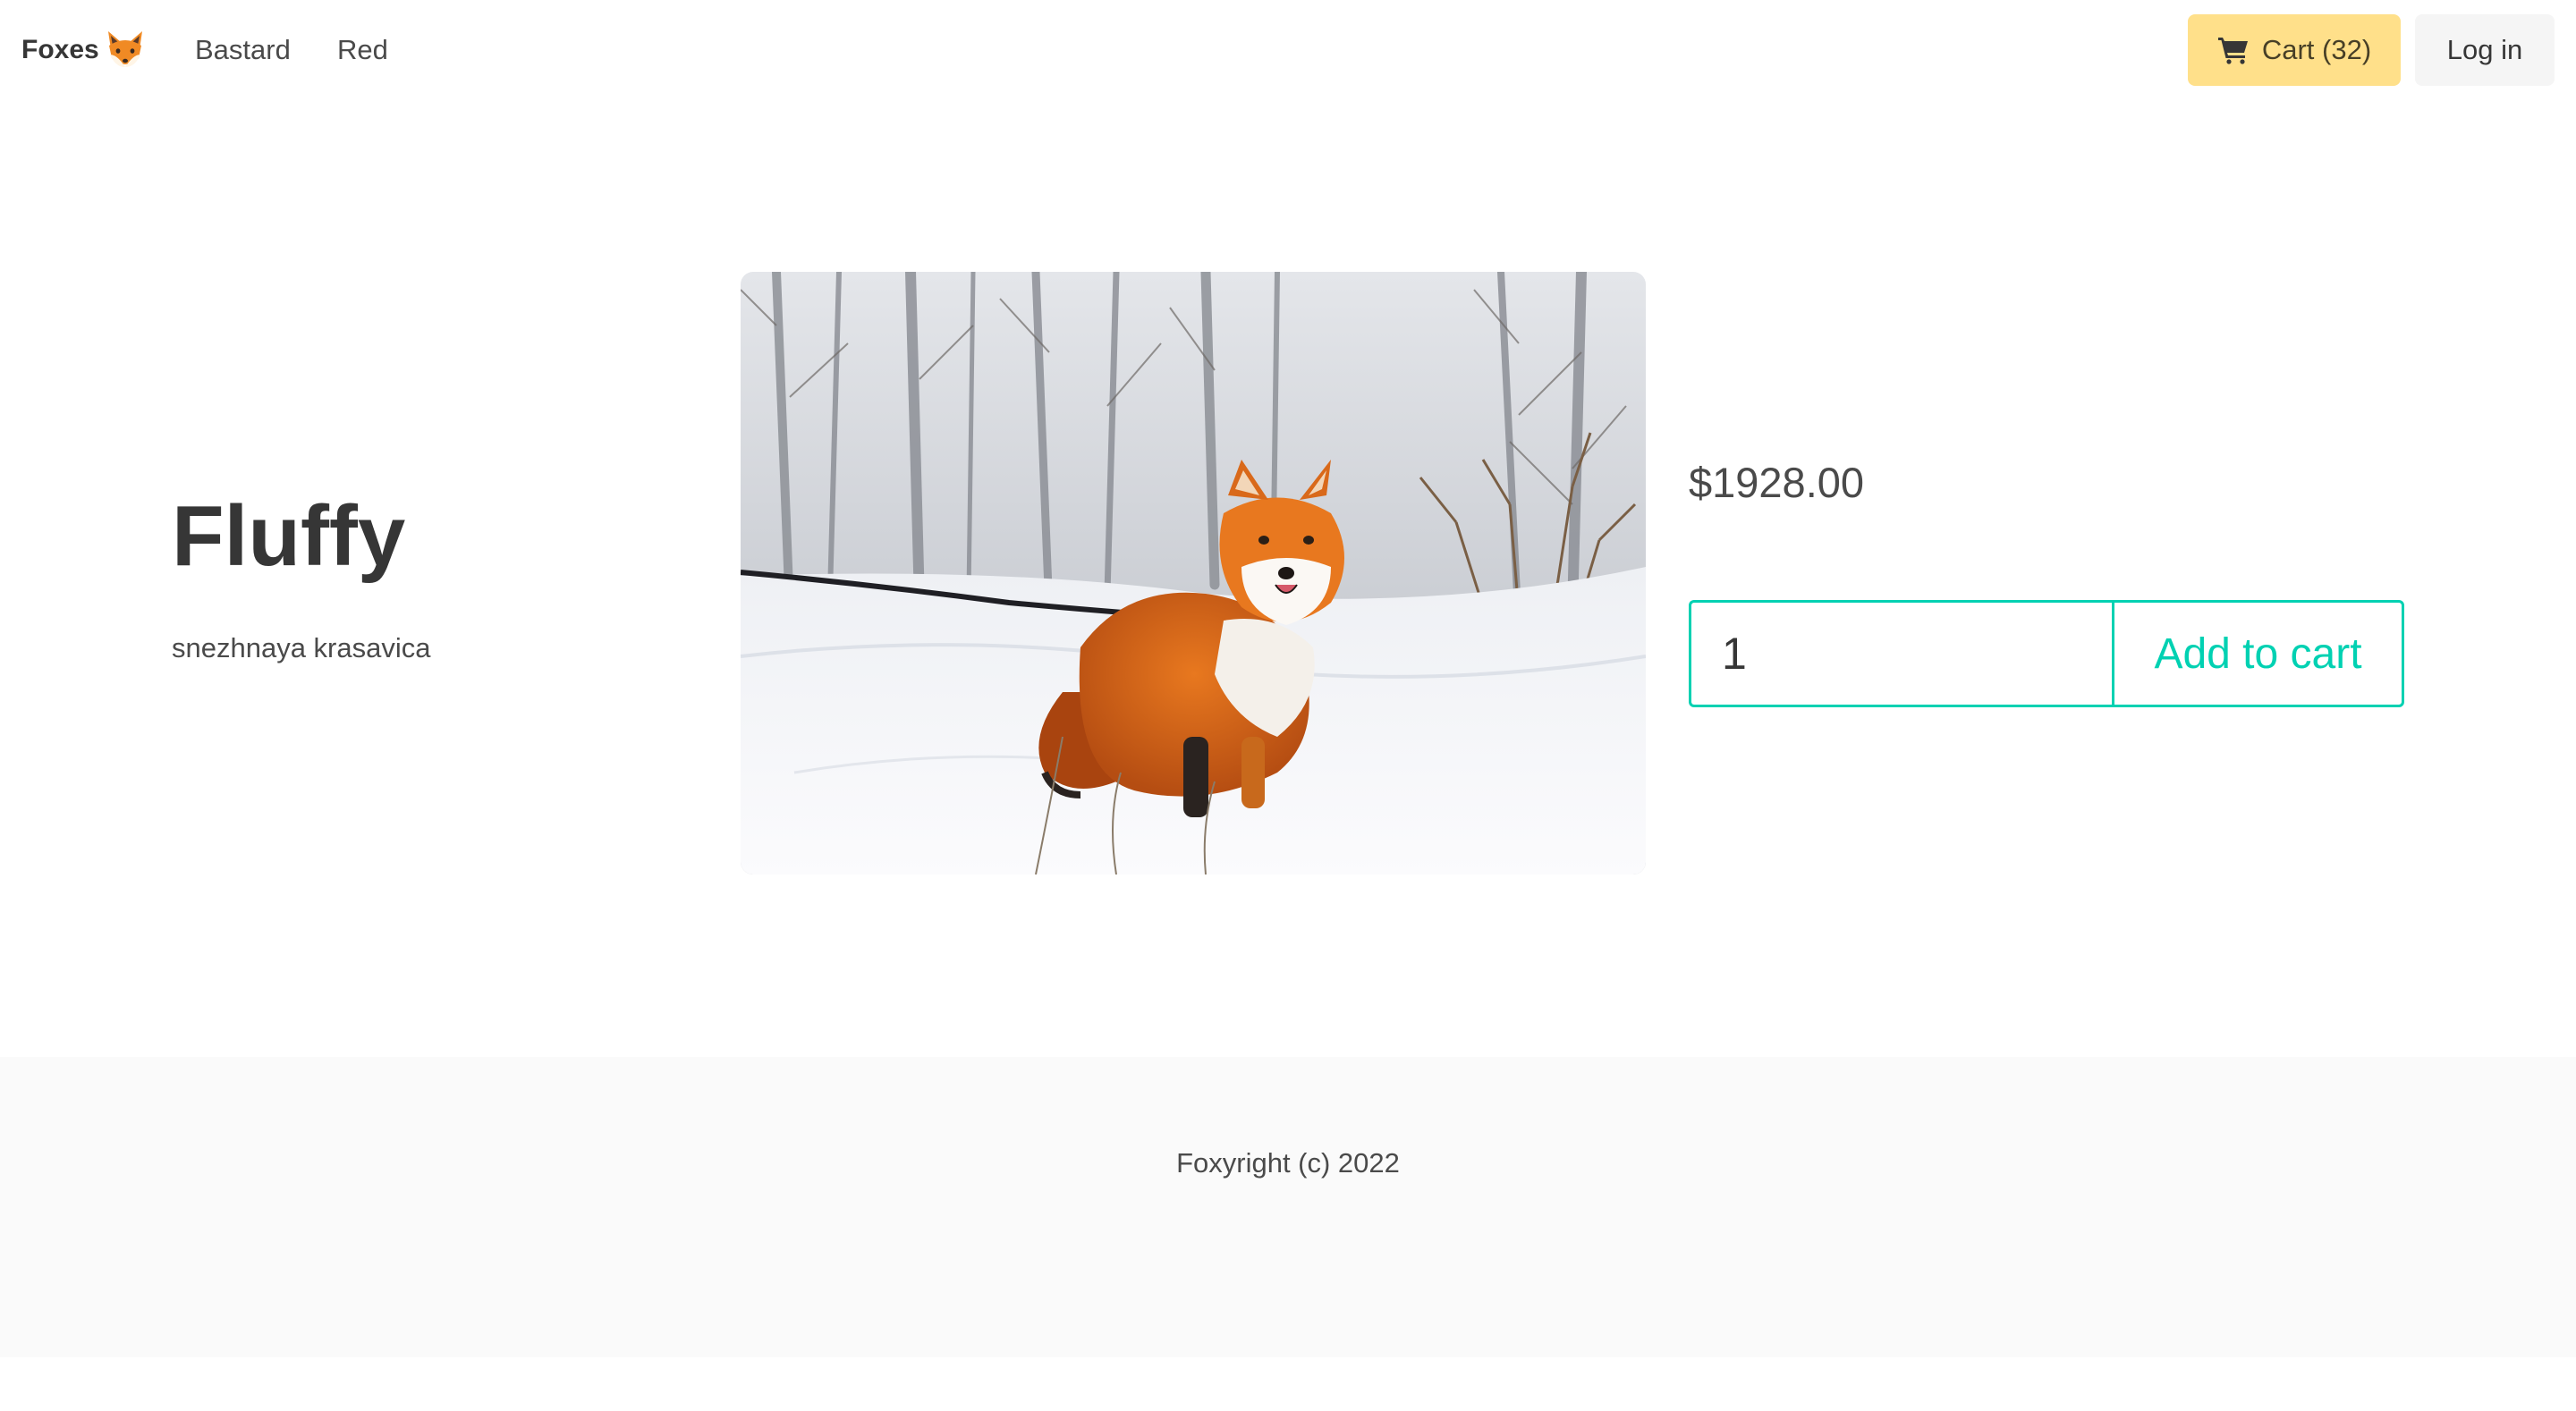 This screenshot has height=1411, width=2576. I want to click on fox-face-icon, so click(125, 50).